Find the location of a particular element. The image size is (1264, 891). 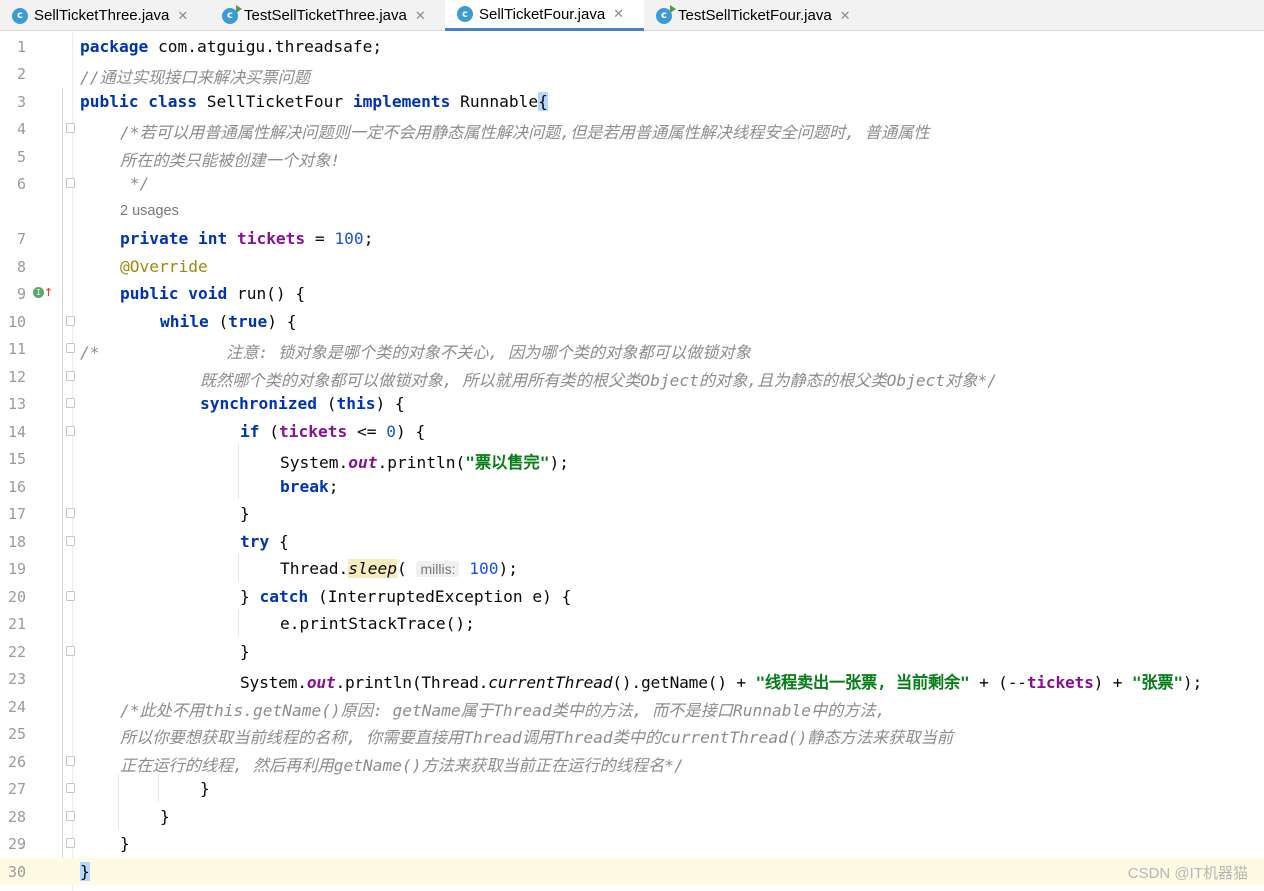

code-text: } catch (InterruptedException e) { is located at coordinates (406, 596).